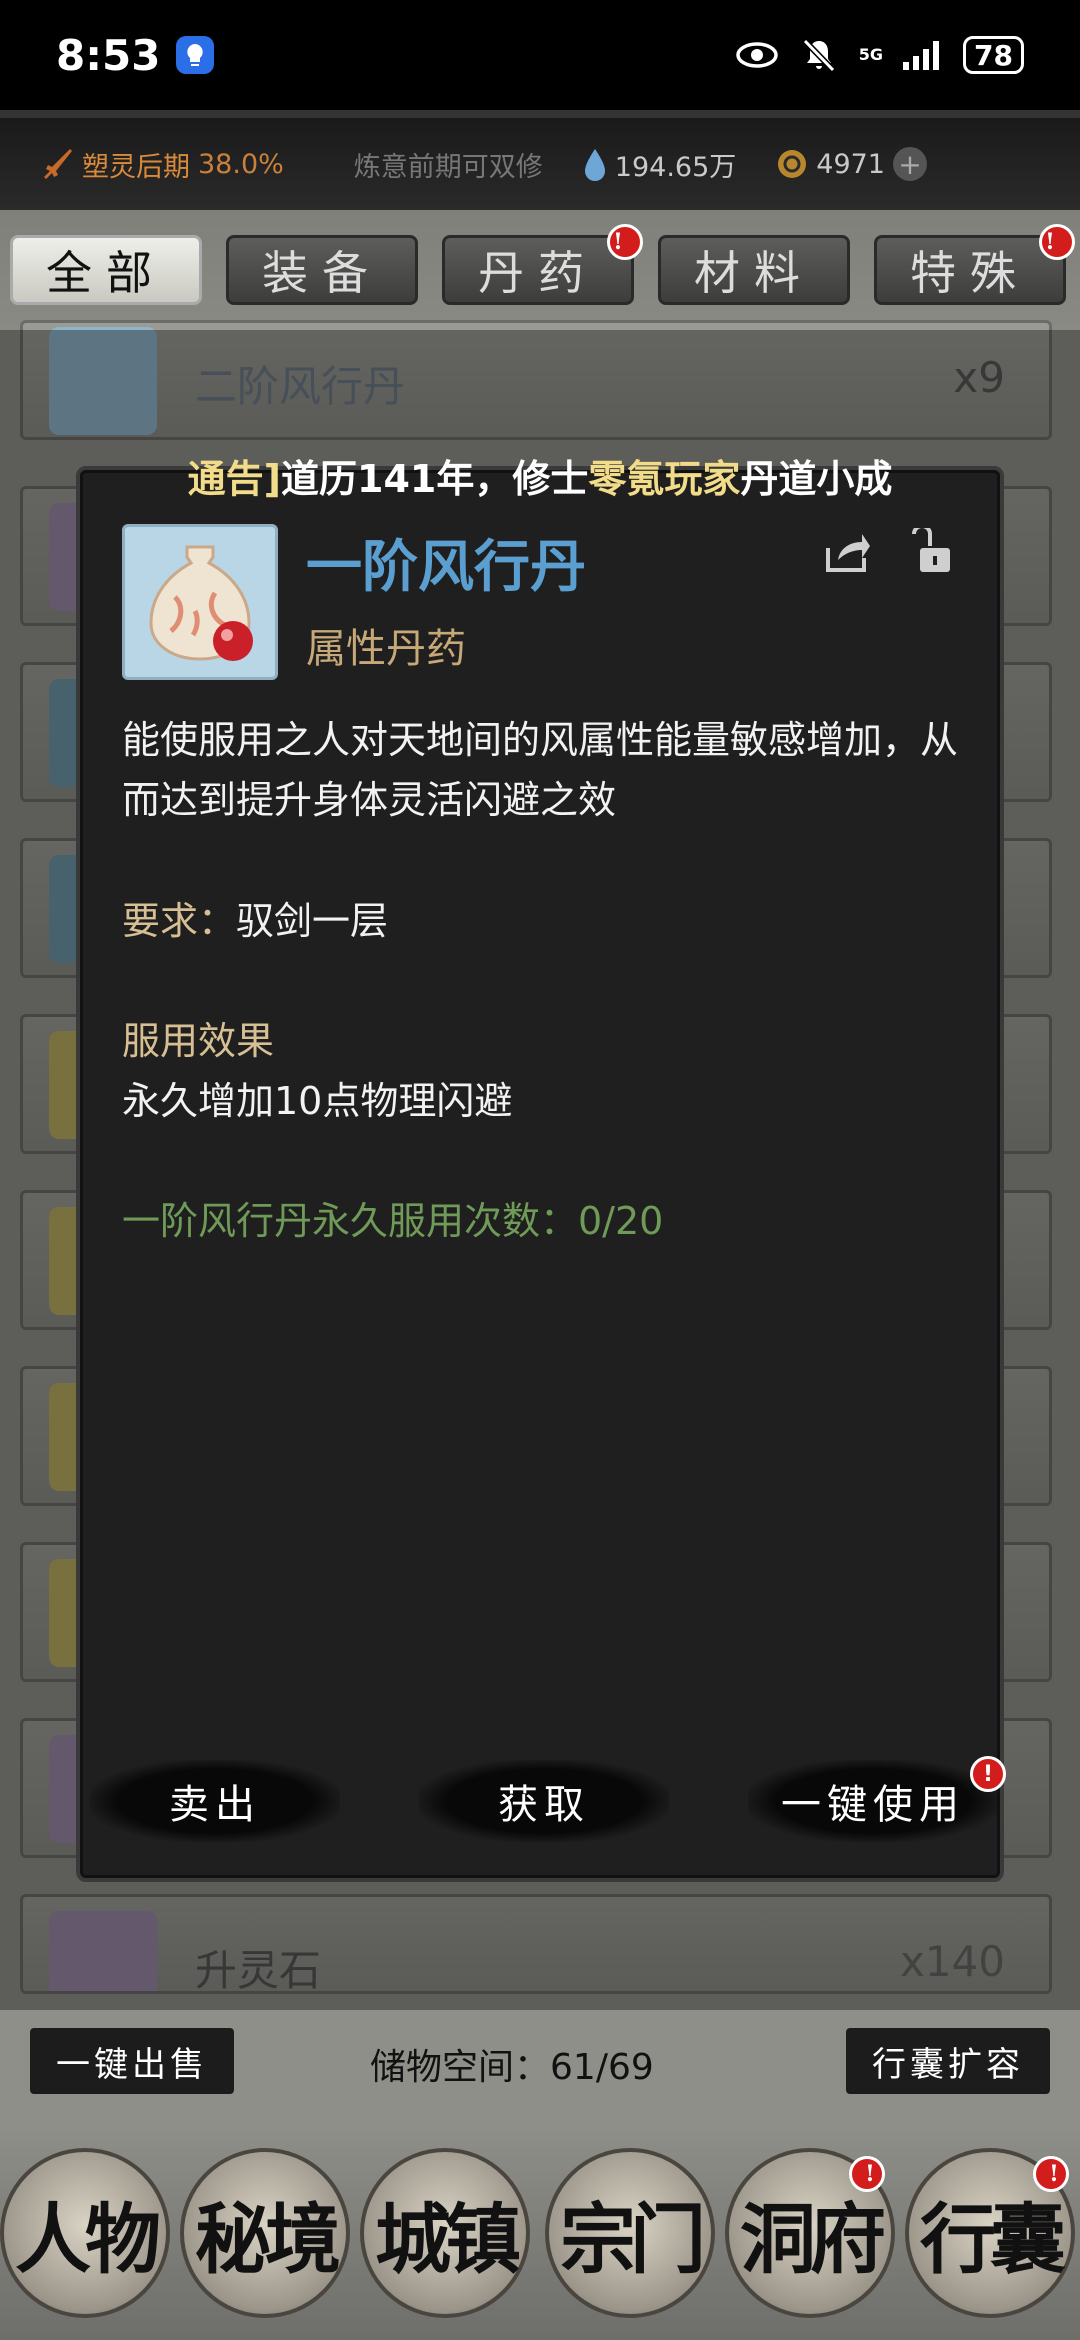 The height and width of the screenshot is (2340, 1080). Describe the element at coordinates (179, 921) in the screenshot. I see `requirement-label: 要求：` at that location.